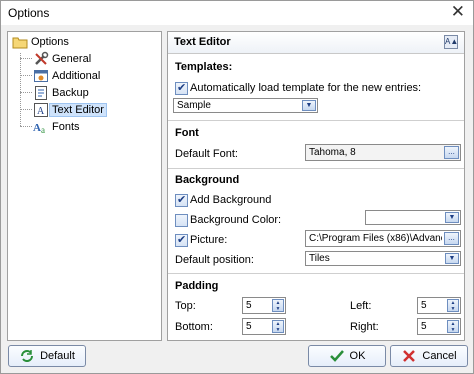  I want to click on tree-item-options: Options, so click(42, 41).